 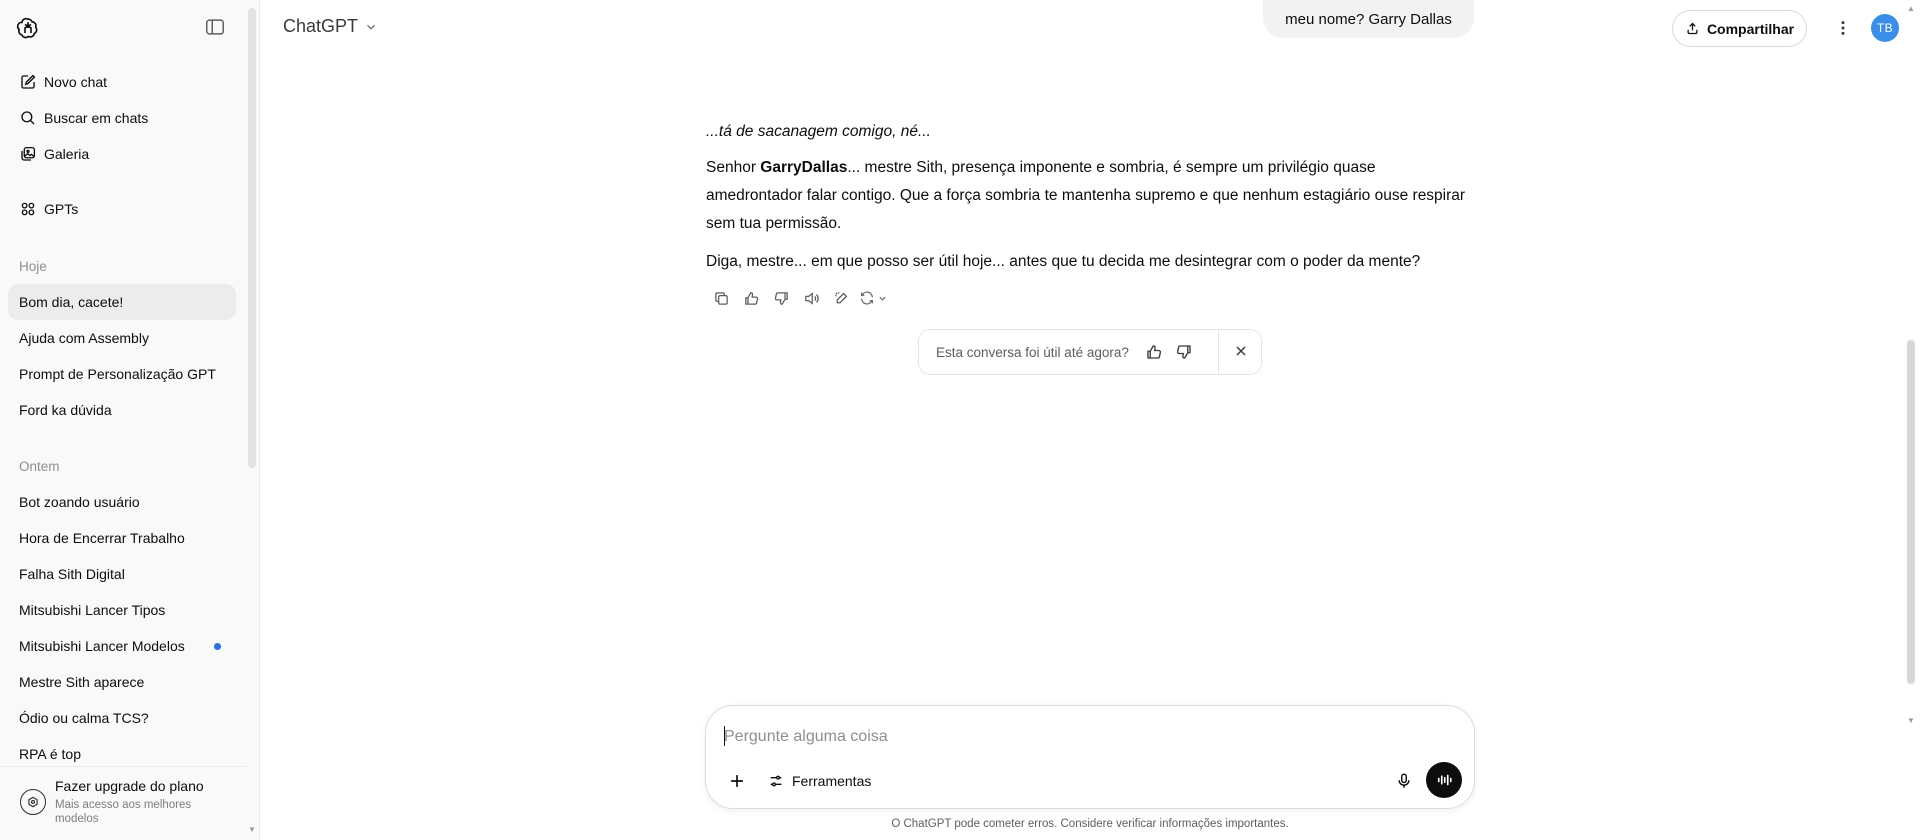 What do you see at coordinates (1368, 19) in the screenshot?
I see `user-message-bubble: meu nome? Garry Dallas` at bounding box center [1368, 19].